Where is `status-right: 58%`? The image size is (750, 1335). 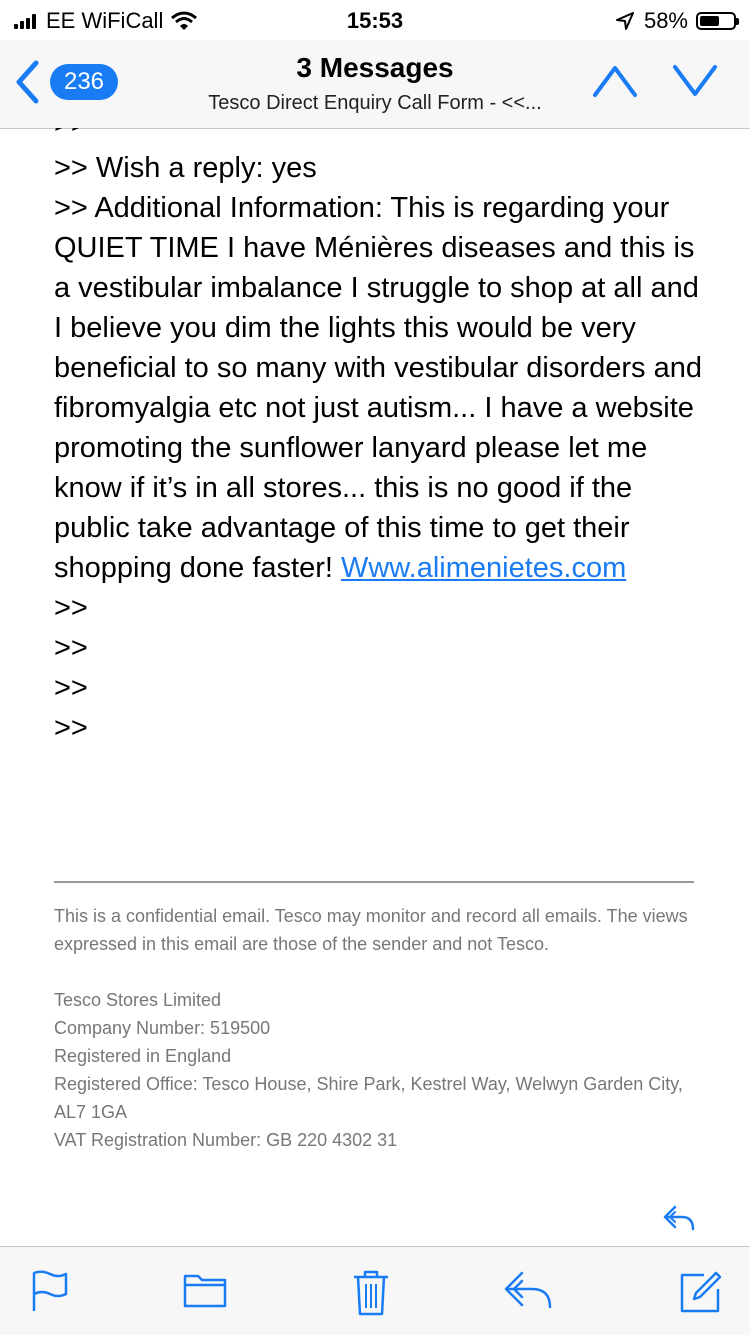
status-right: 58% is located at coordinates (677, 21).